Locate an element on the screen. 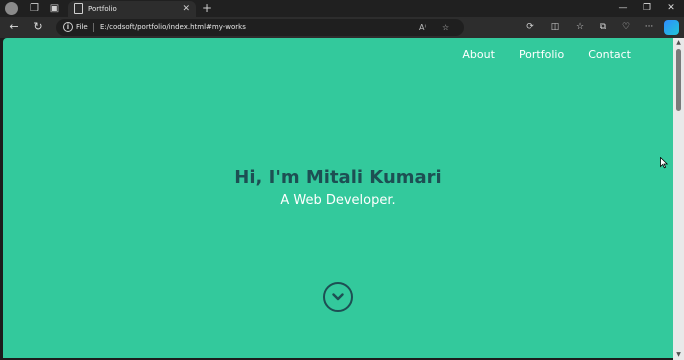 This screenshot has width=684, height=360. close-window-icon: ✕ is located at coordinates (671, 8).